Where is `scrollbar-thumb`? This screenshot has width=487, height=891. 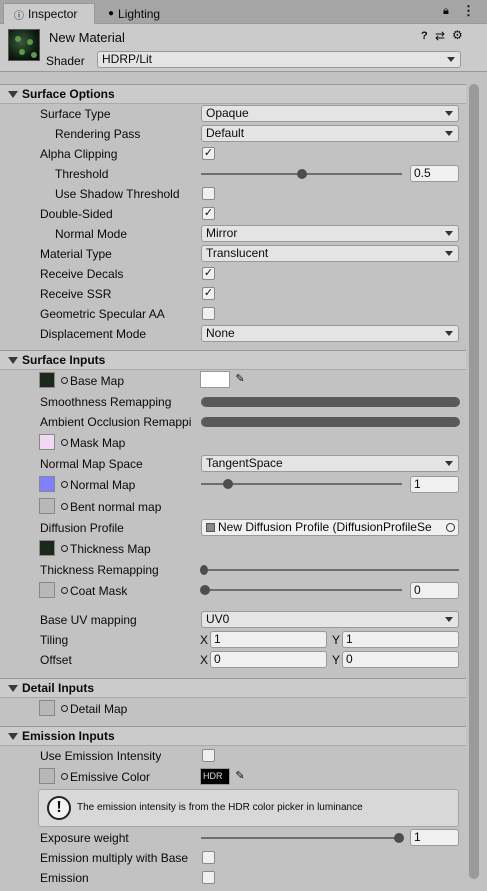
scrollbar-thumb is located at coordinates (474, 481).